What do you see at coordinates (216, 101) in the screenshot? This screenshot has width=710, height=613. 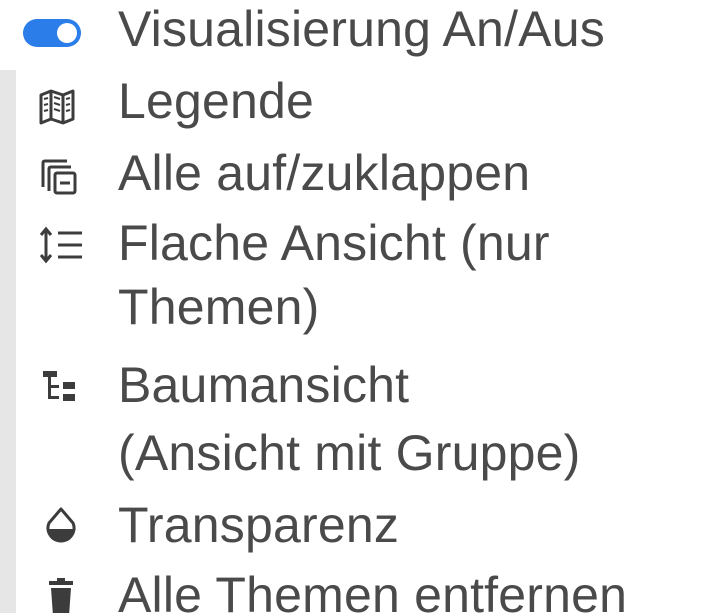 I see `menu-item-label: Legende` at bounding box center [216, 101].